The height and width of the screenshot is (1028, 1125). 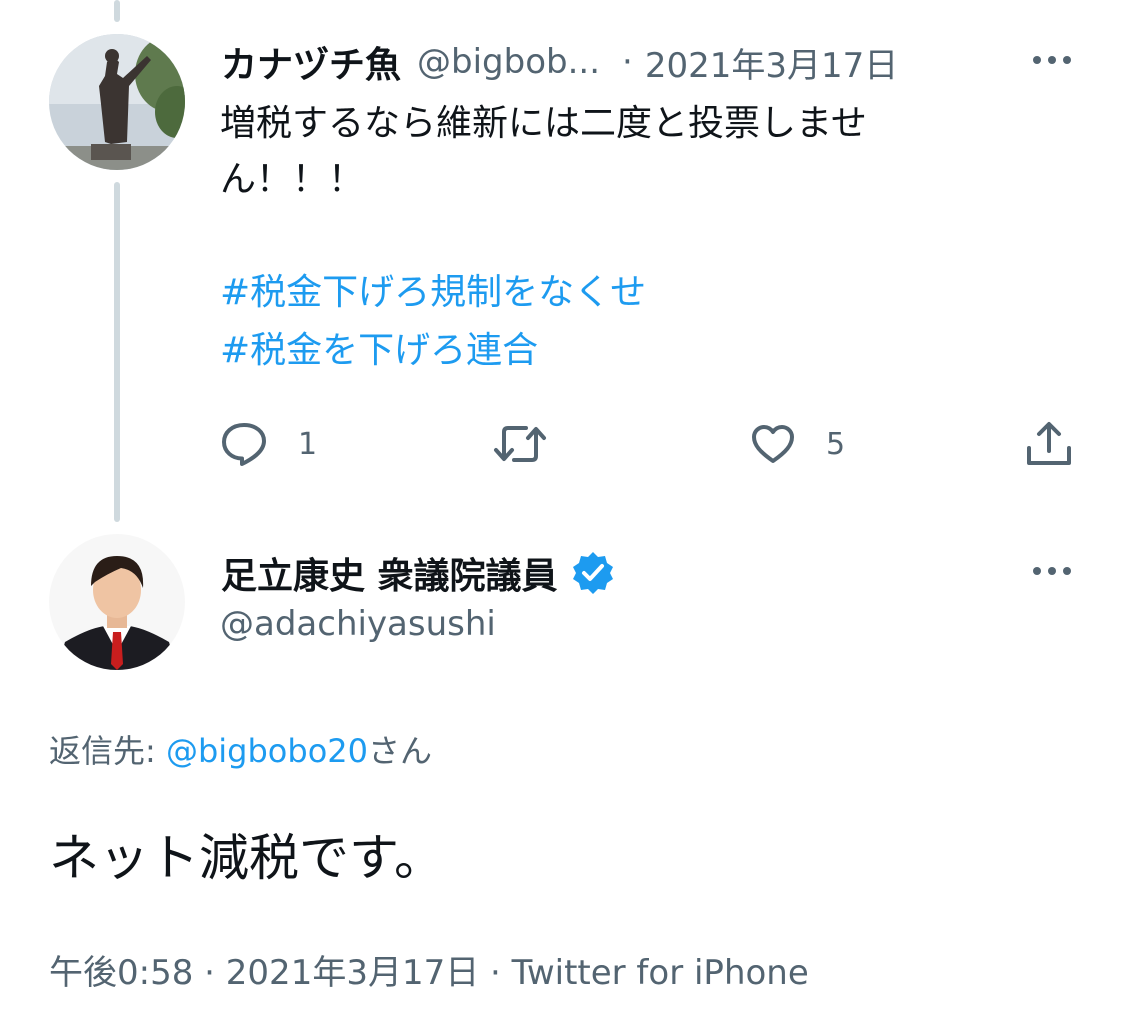 I want to click on share-button, so click(x=1049, y=444).